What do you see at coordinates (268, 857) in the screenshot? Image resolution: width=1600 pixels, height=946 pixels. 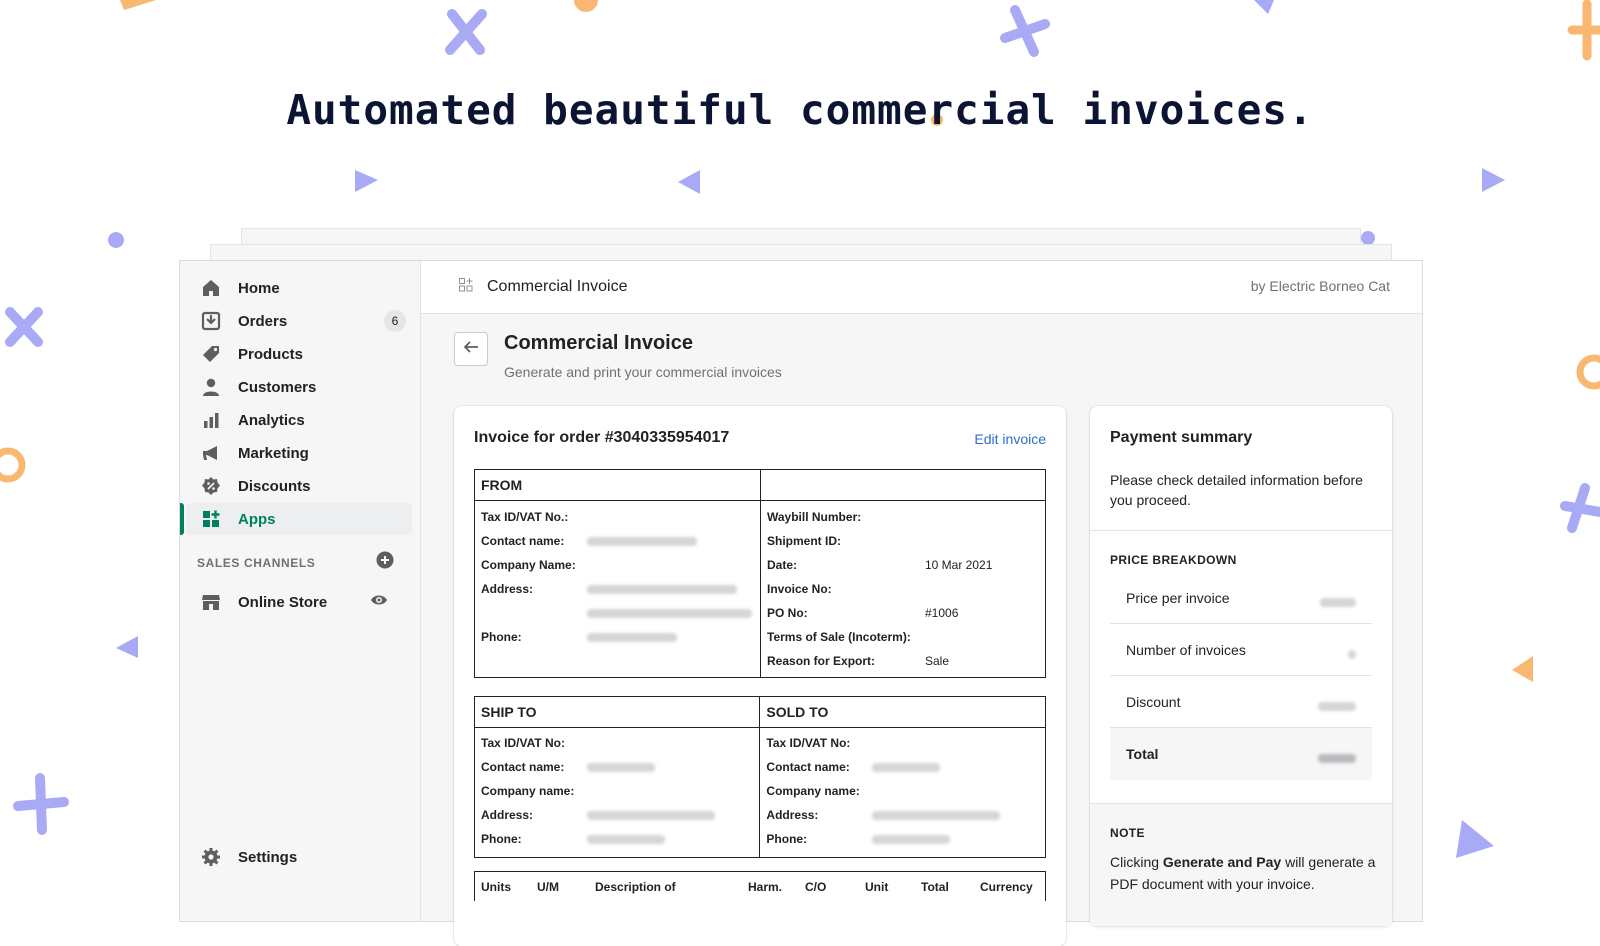 I see `sidebar-item-label: Settings` at bounding box center [268, 857].